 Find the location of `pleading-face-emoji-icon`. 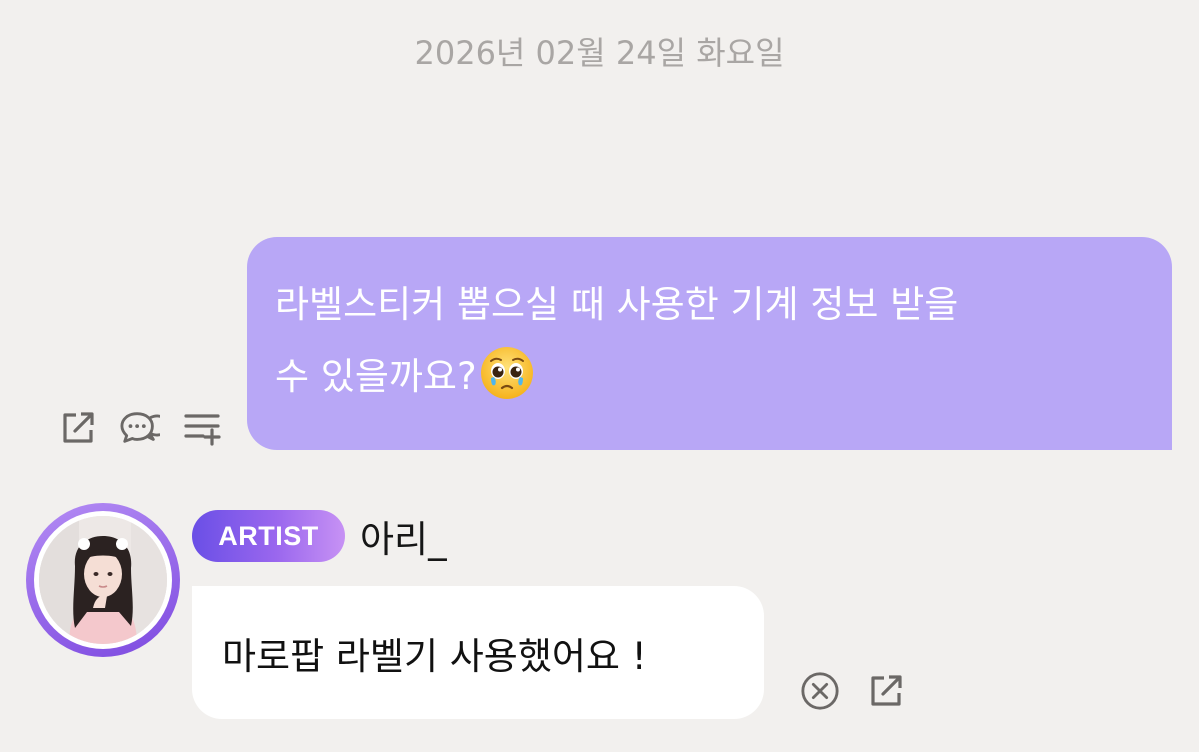

pleading-face-emoji-icon is located at coordinates (506, 373).